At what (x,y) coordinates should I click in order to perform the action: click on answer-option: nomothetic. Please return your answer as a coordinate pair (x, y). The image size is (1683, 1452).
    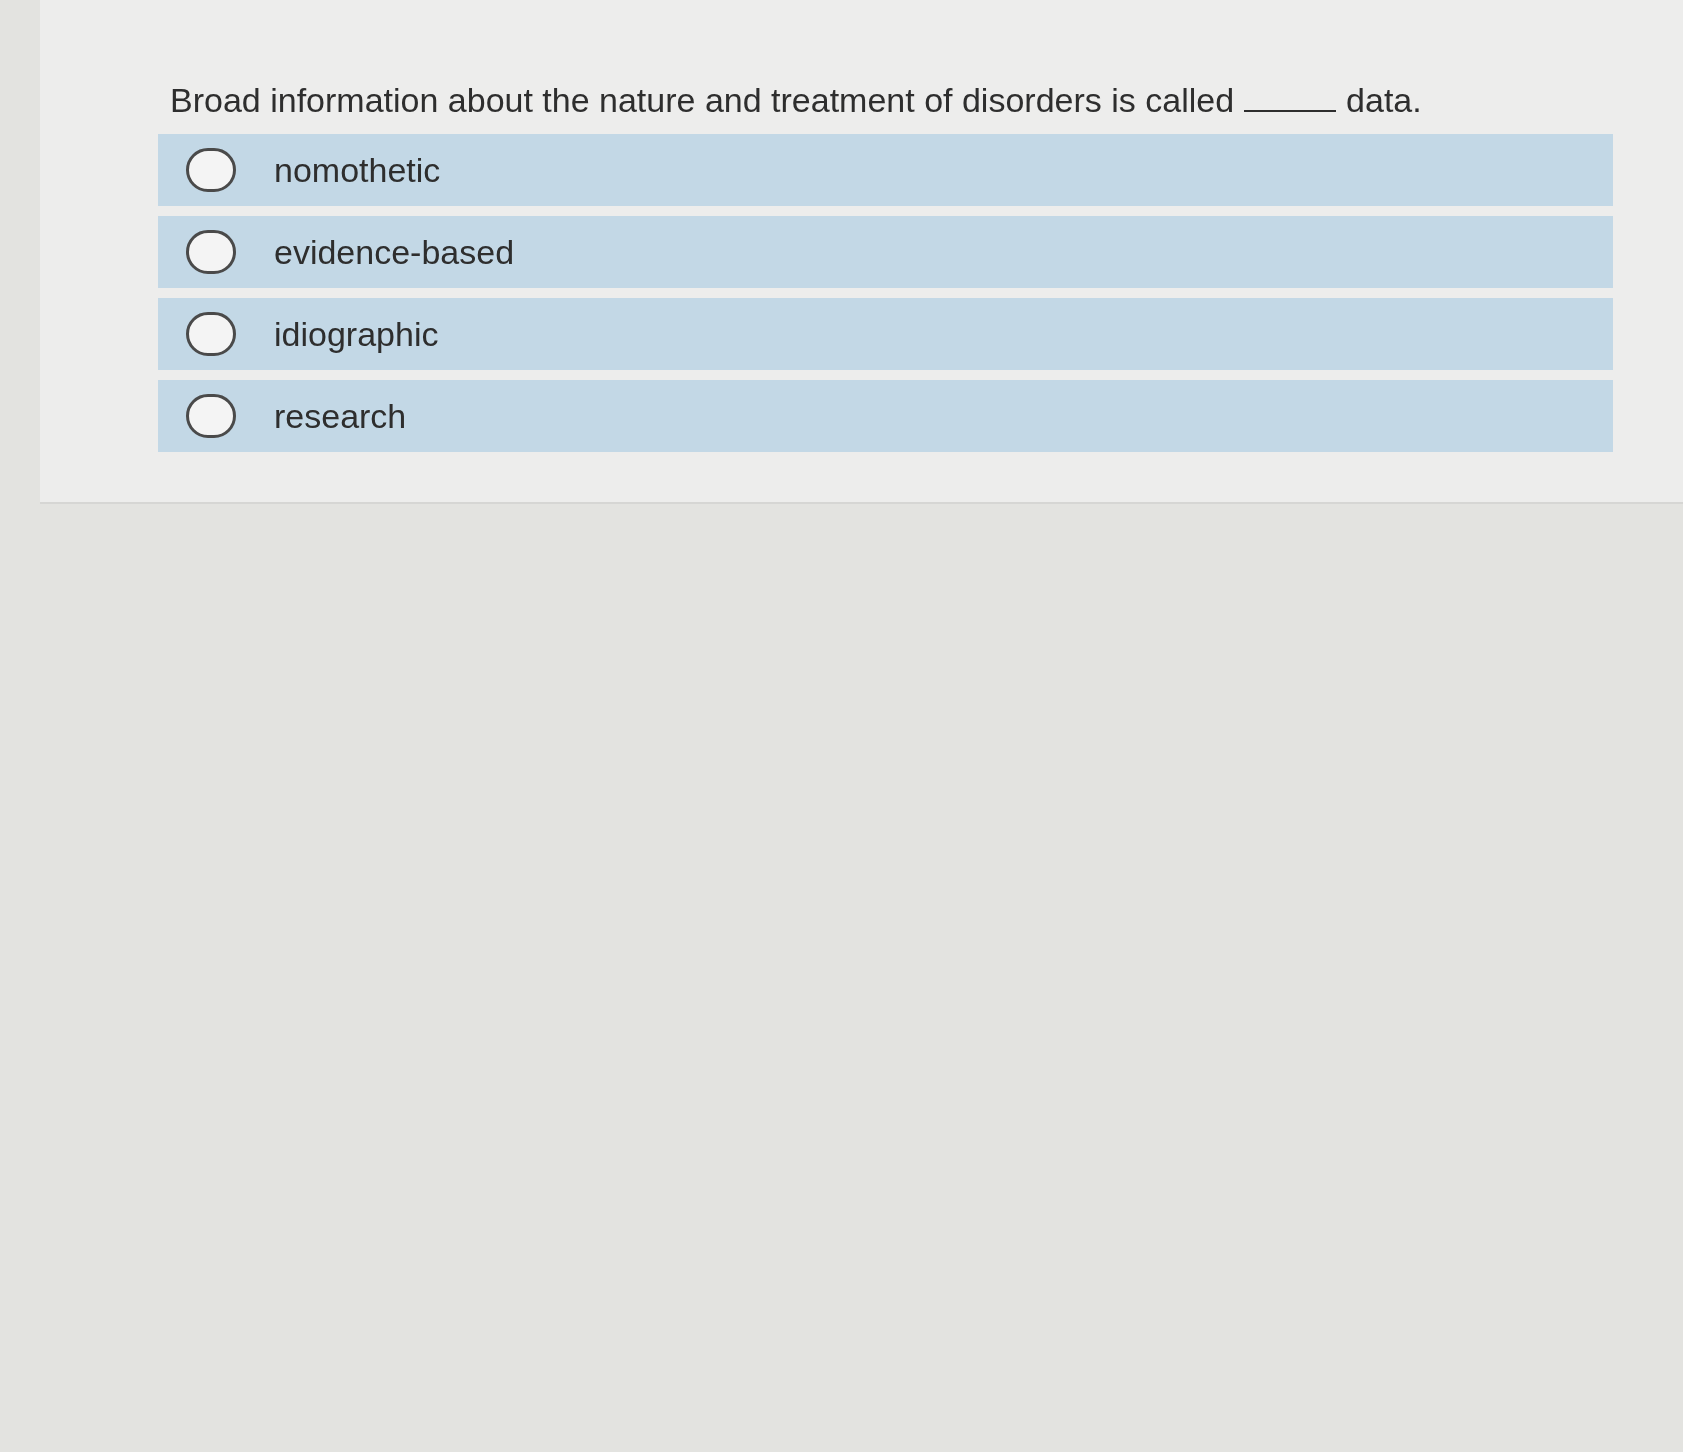
    Looking at the image, I should click on (885, 170).